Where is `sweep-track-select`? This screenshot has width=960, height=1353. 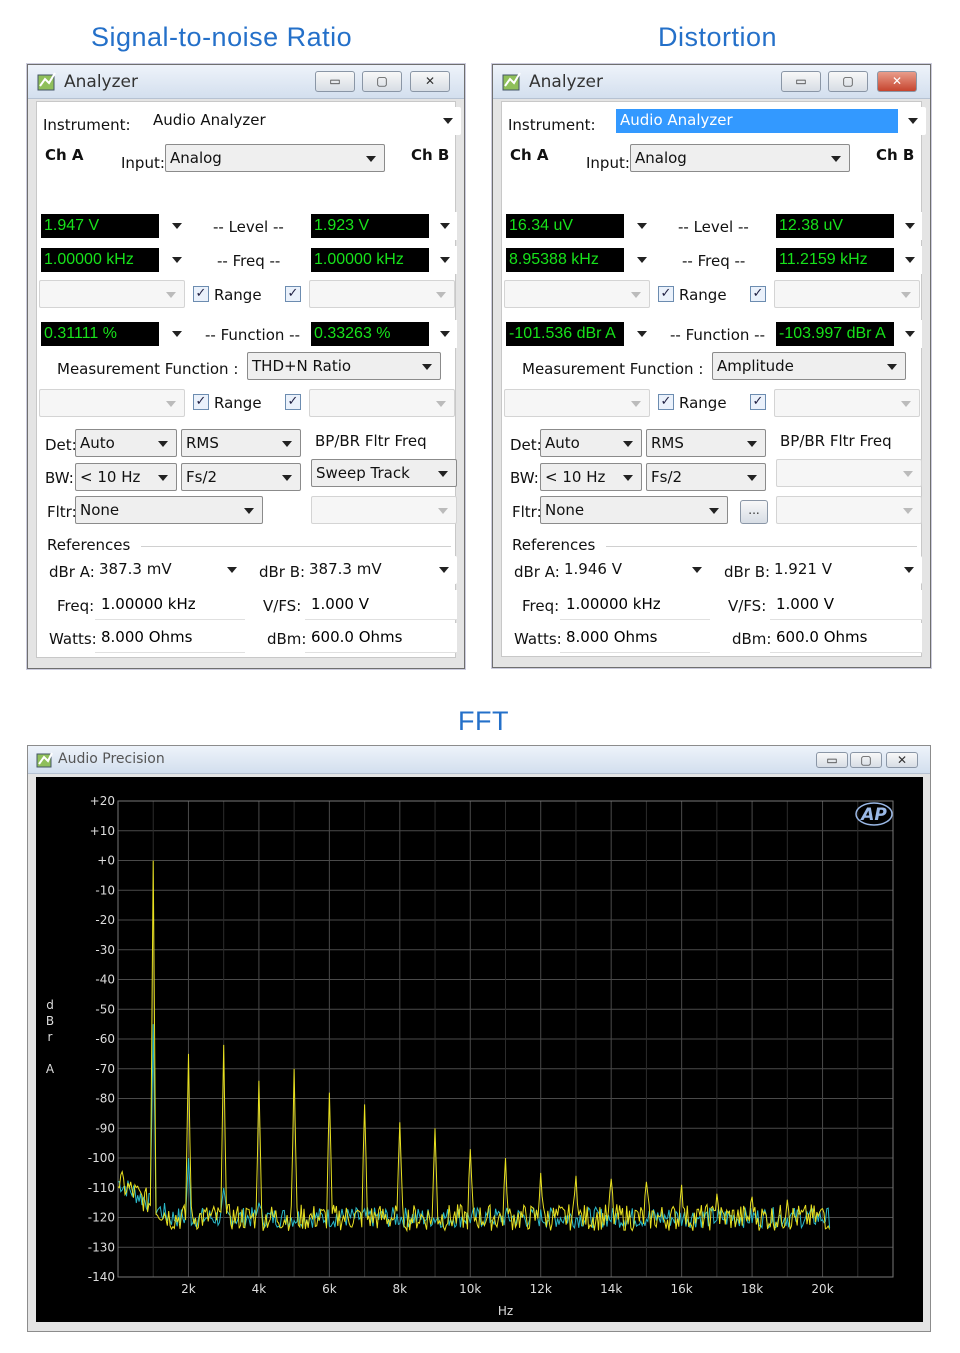
sweep-track-select is located at coordinates (849, 473).